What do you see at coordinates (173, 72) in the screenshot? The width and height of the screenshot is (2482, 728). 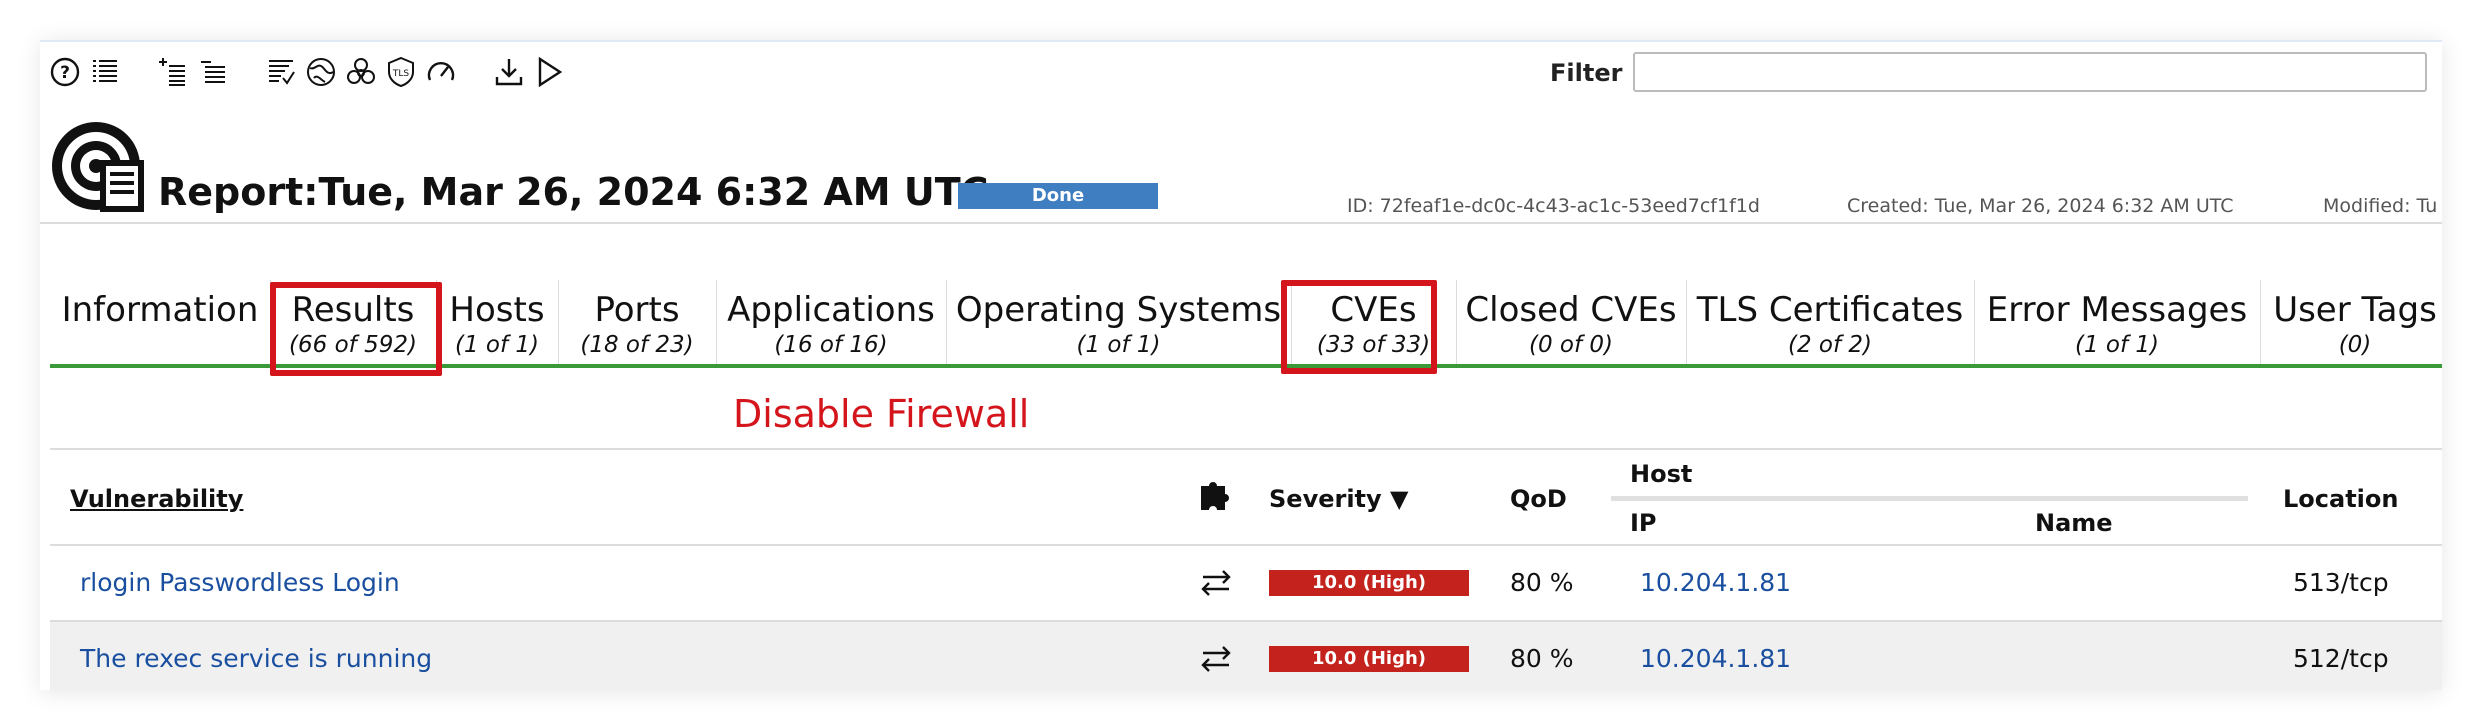 I see `add-list-icon` at bounding box center [173, 72].